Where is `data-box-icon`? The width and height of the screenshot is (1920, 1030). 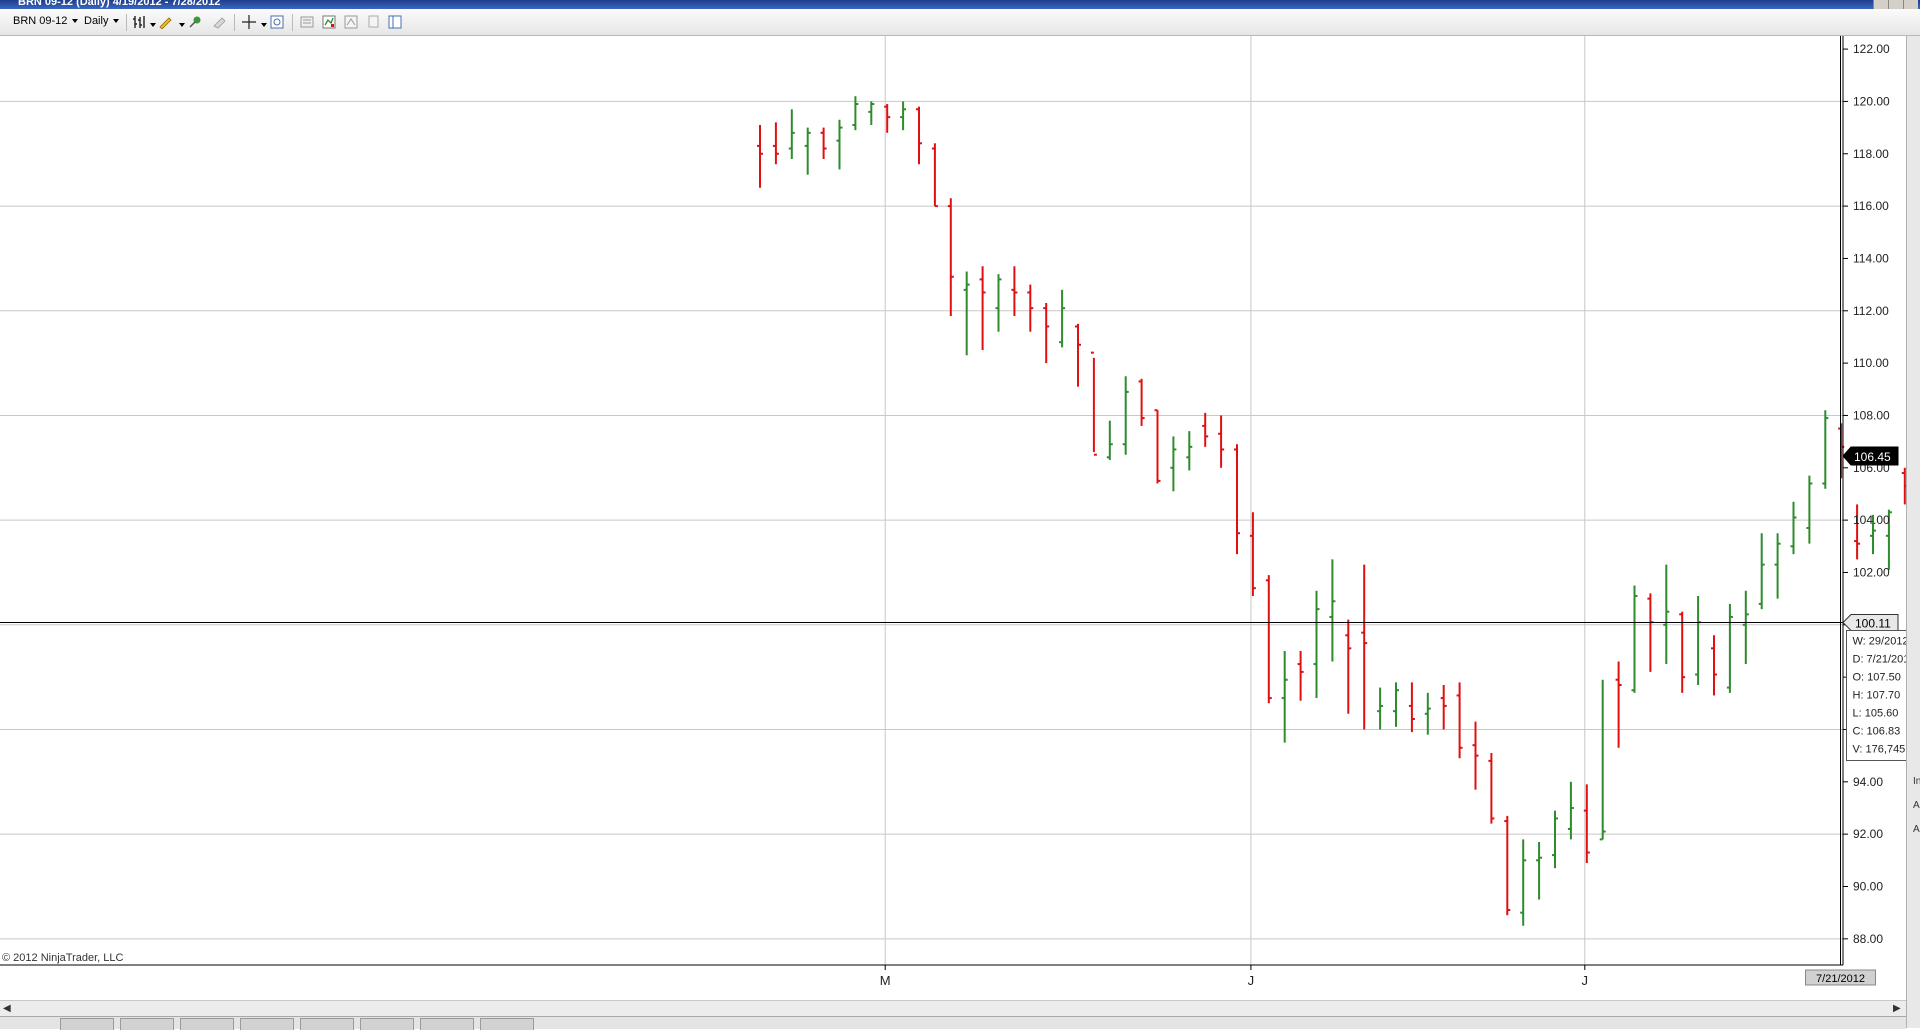 data-box-icon is located at coordinates (277, 22).